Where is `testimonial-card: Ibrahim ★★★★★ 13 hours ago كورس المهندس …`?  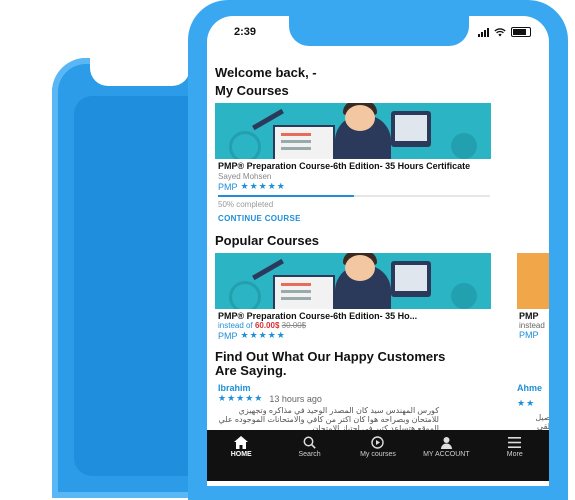 testimonial-card: Ibrahim ★★★★★ 13 hours ago كورس المهندس … is located at coordinates (382, 408).